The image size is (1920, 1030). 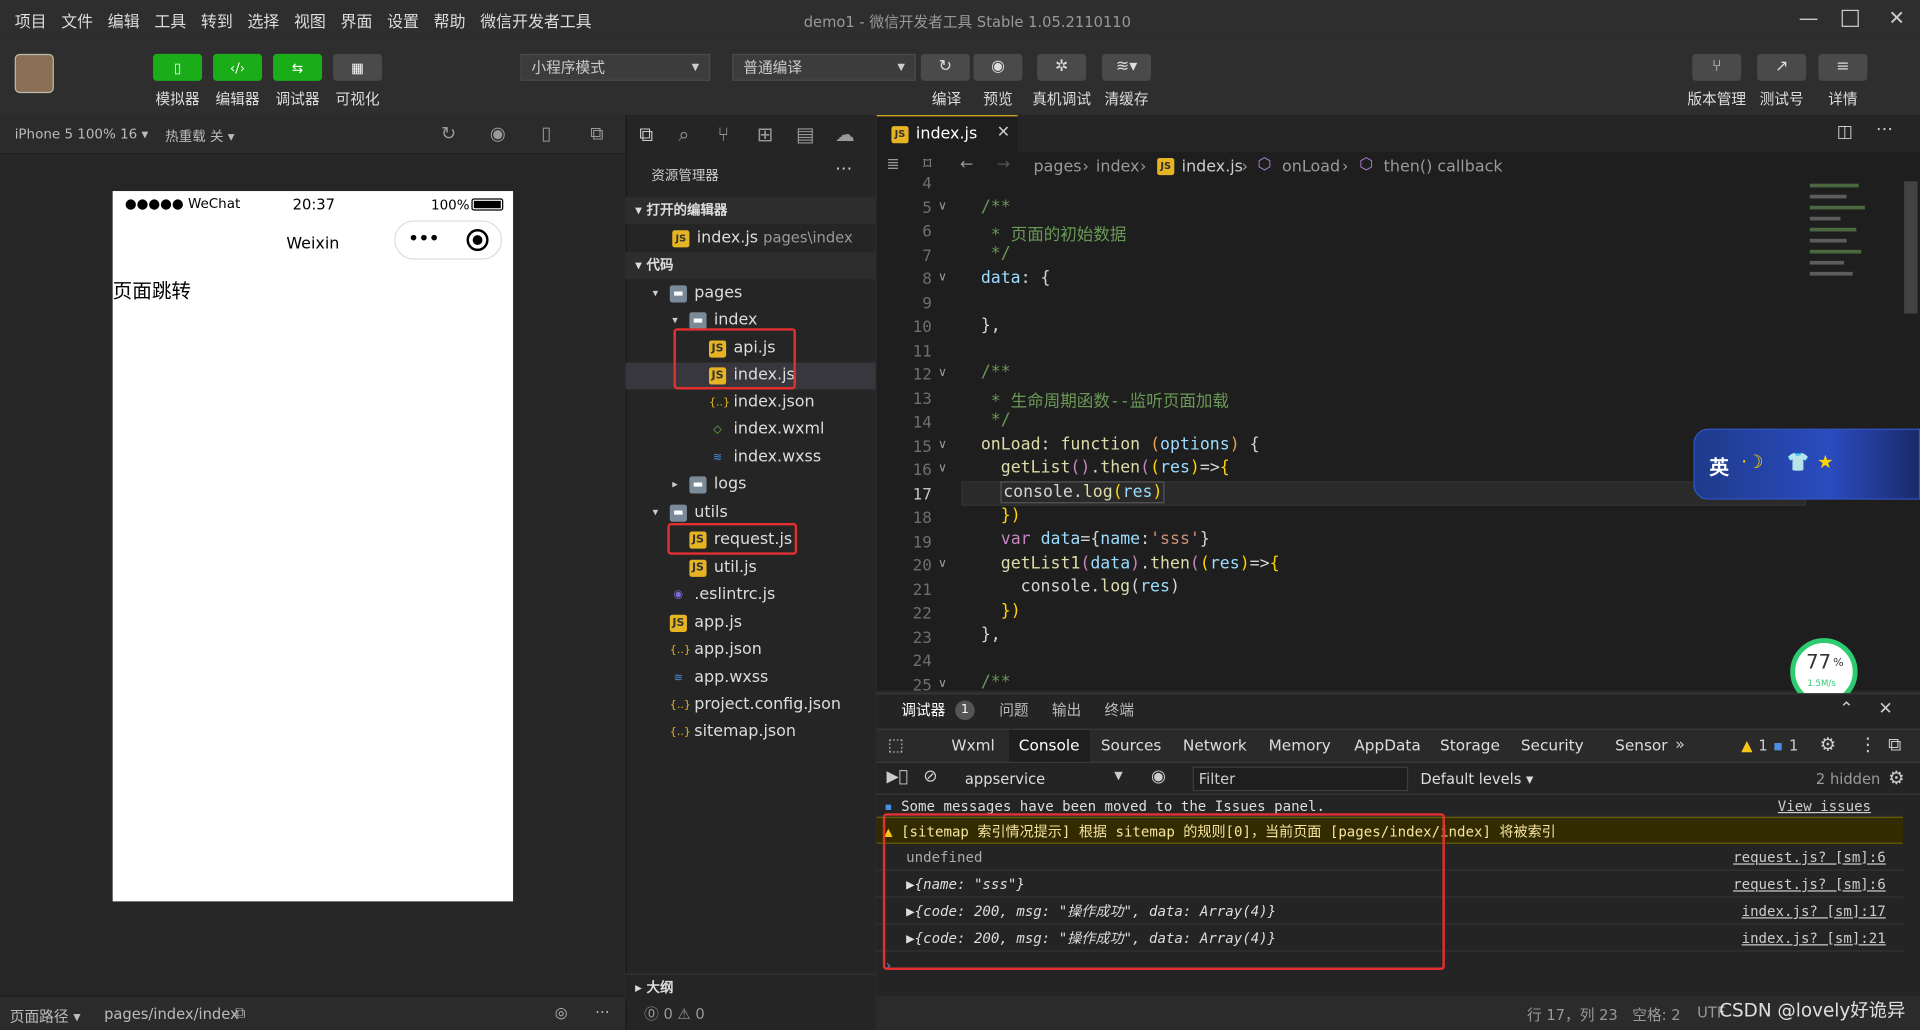 I want to click on breadcrumb-file: index.js, so click(x=1212, y=167).